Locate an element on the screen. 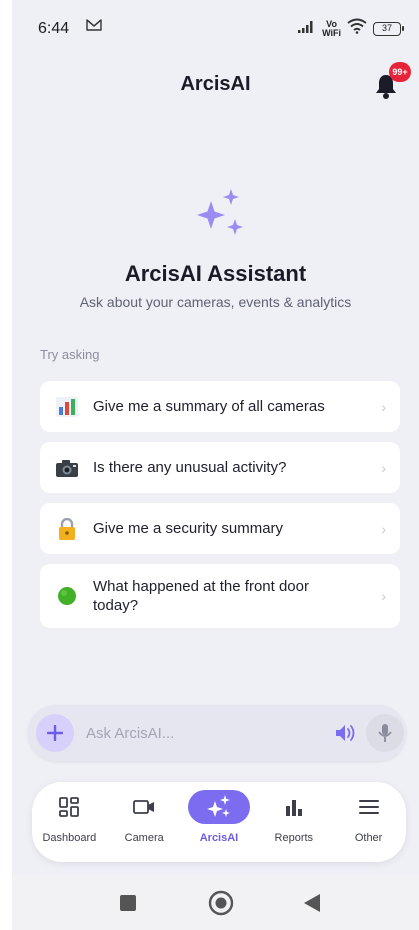  nav-dashboard: Dashboard is located at coordinates (69, 822).